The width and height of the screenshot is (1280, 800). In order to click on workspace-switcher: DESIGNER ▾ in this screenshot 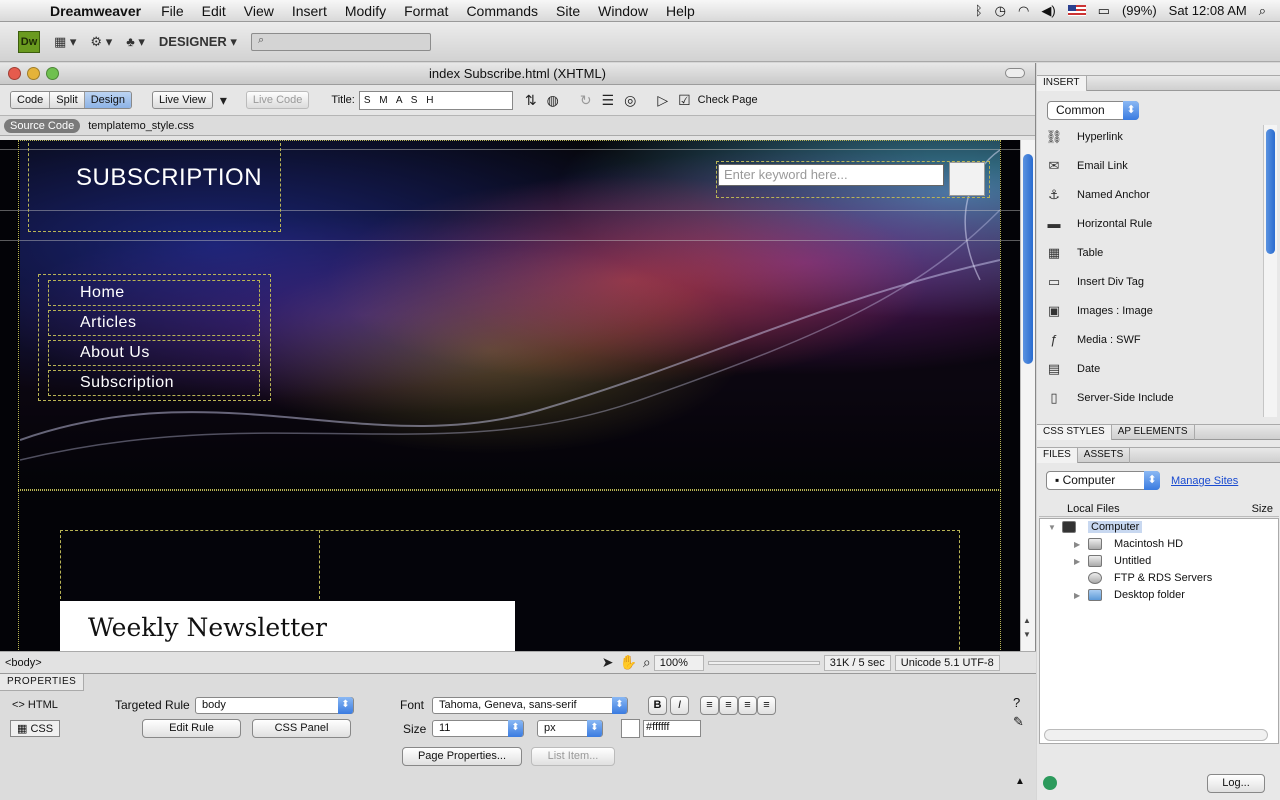, I will do `click(198, 42)`.